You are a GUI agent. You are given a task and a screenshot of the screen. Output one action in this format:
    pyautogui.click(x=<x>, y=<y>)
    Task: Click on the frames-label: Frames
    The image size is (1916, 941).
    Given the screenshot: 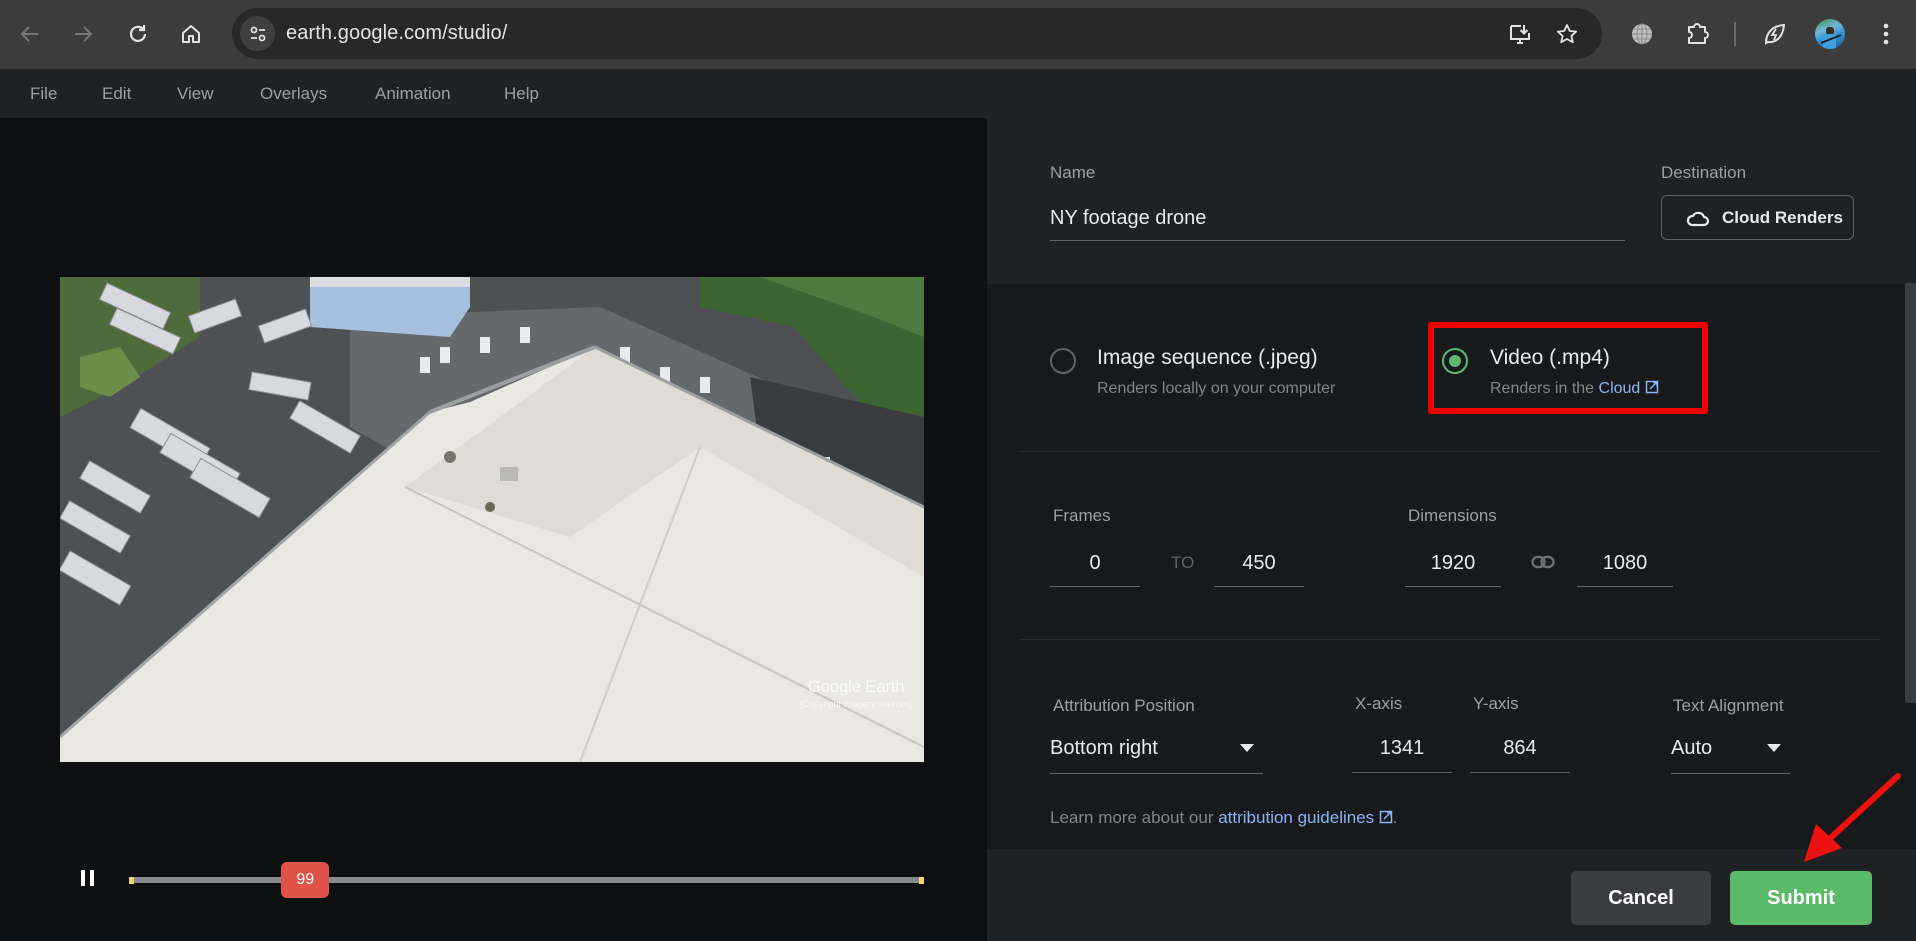 What is the action you would take?
    pyautogui.click(x=1082, y=515)
    